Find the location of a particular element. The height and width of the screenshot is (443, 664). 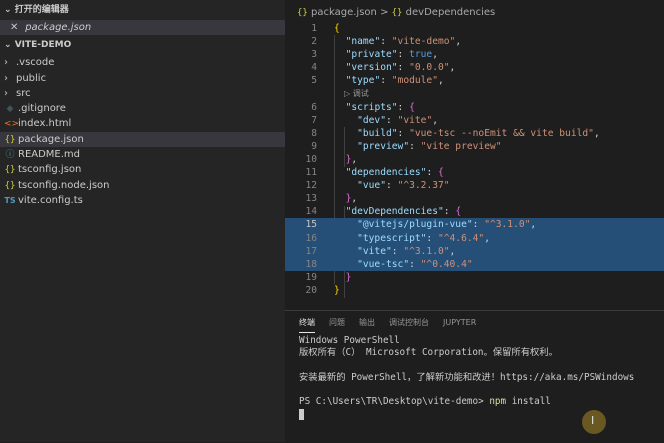

file-tree-item: <>index.html is located at coordinates (142, 123).